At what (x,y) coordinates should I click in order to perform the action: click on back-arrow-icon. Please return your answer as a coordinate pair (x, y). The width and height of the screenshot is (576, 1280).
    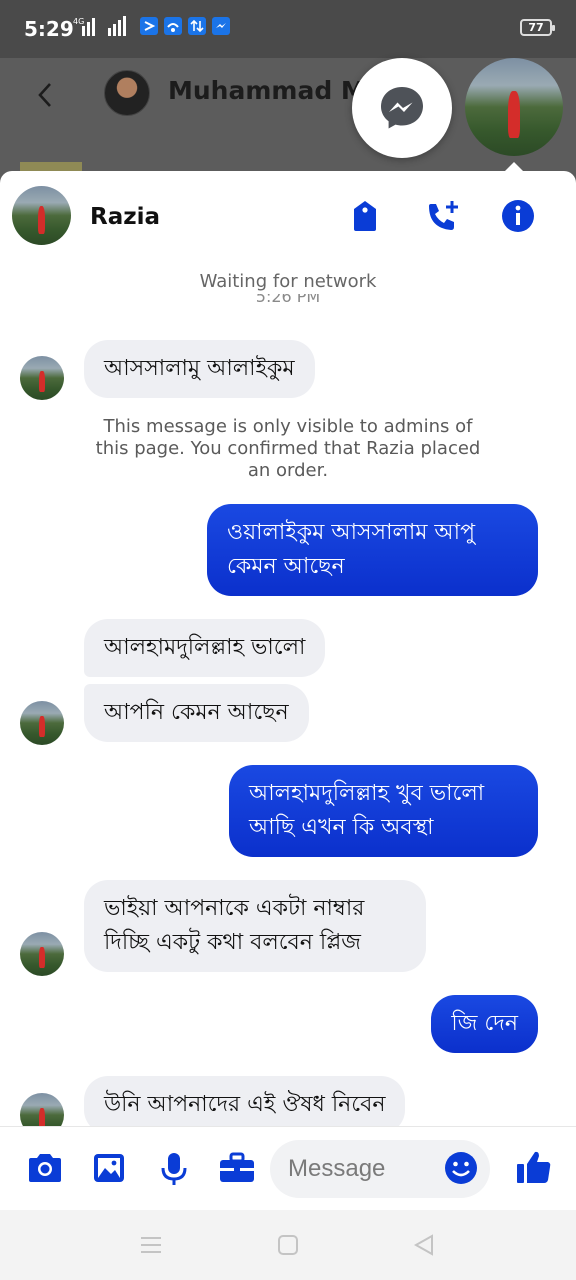
    Looking at the image, I should click on (46, 95).